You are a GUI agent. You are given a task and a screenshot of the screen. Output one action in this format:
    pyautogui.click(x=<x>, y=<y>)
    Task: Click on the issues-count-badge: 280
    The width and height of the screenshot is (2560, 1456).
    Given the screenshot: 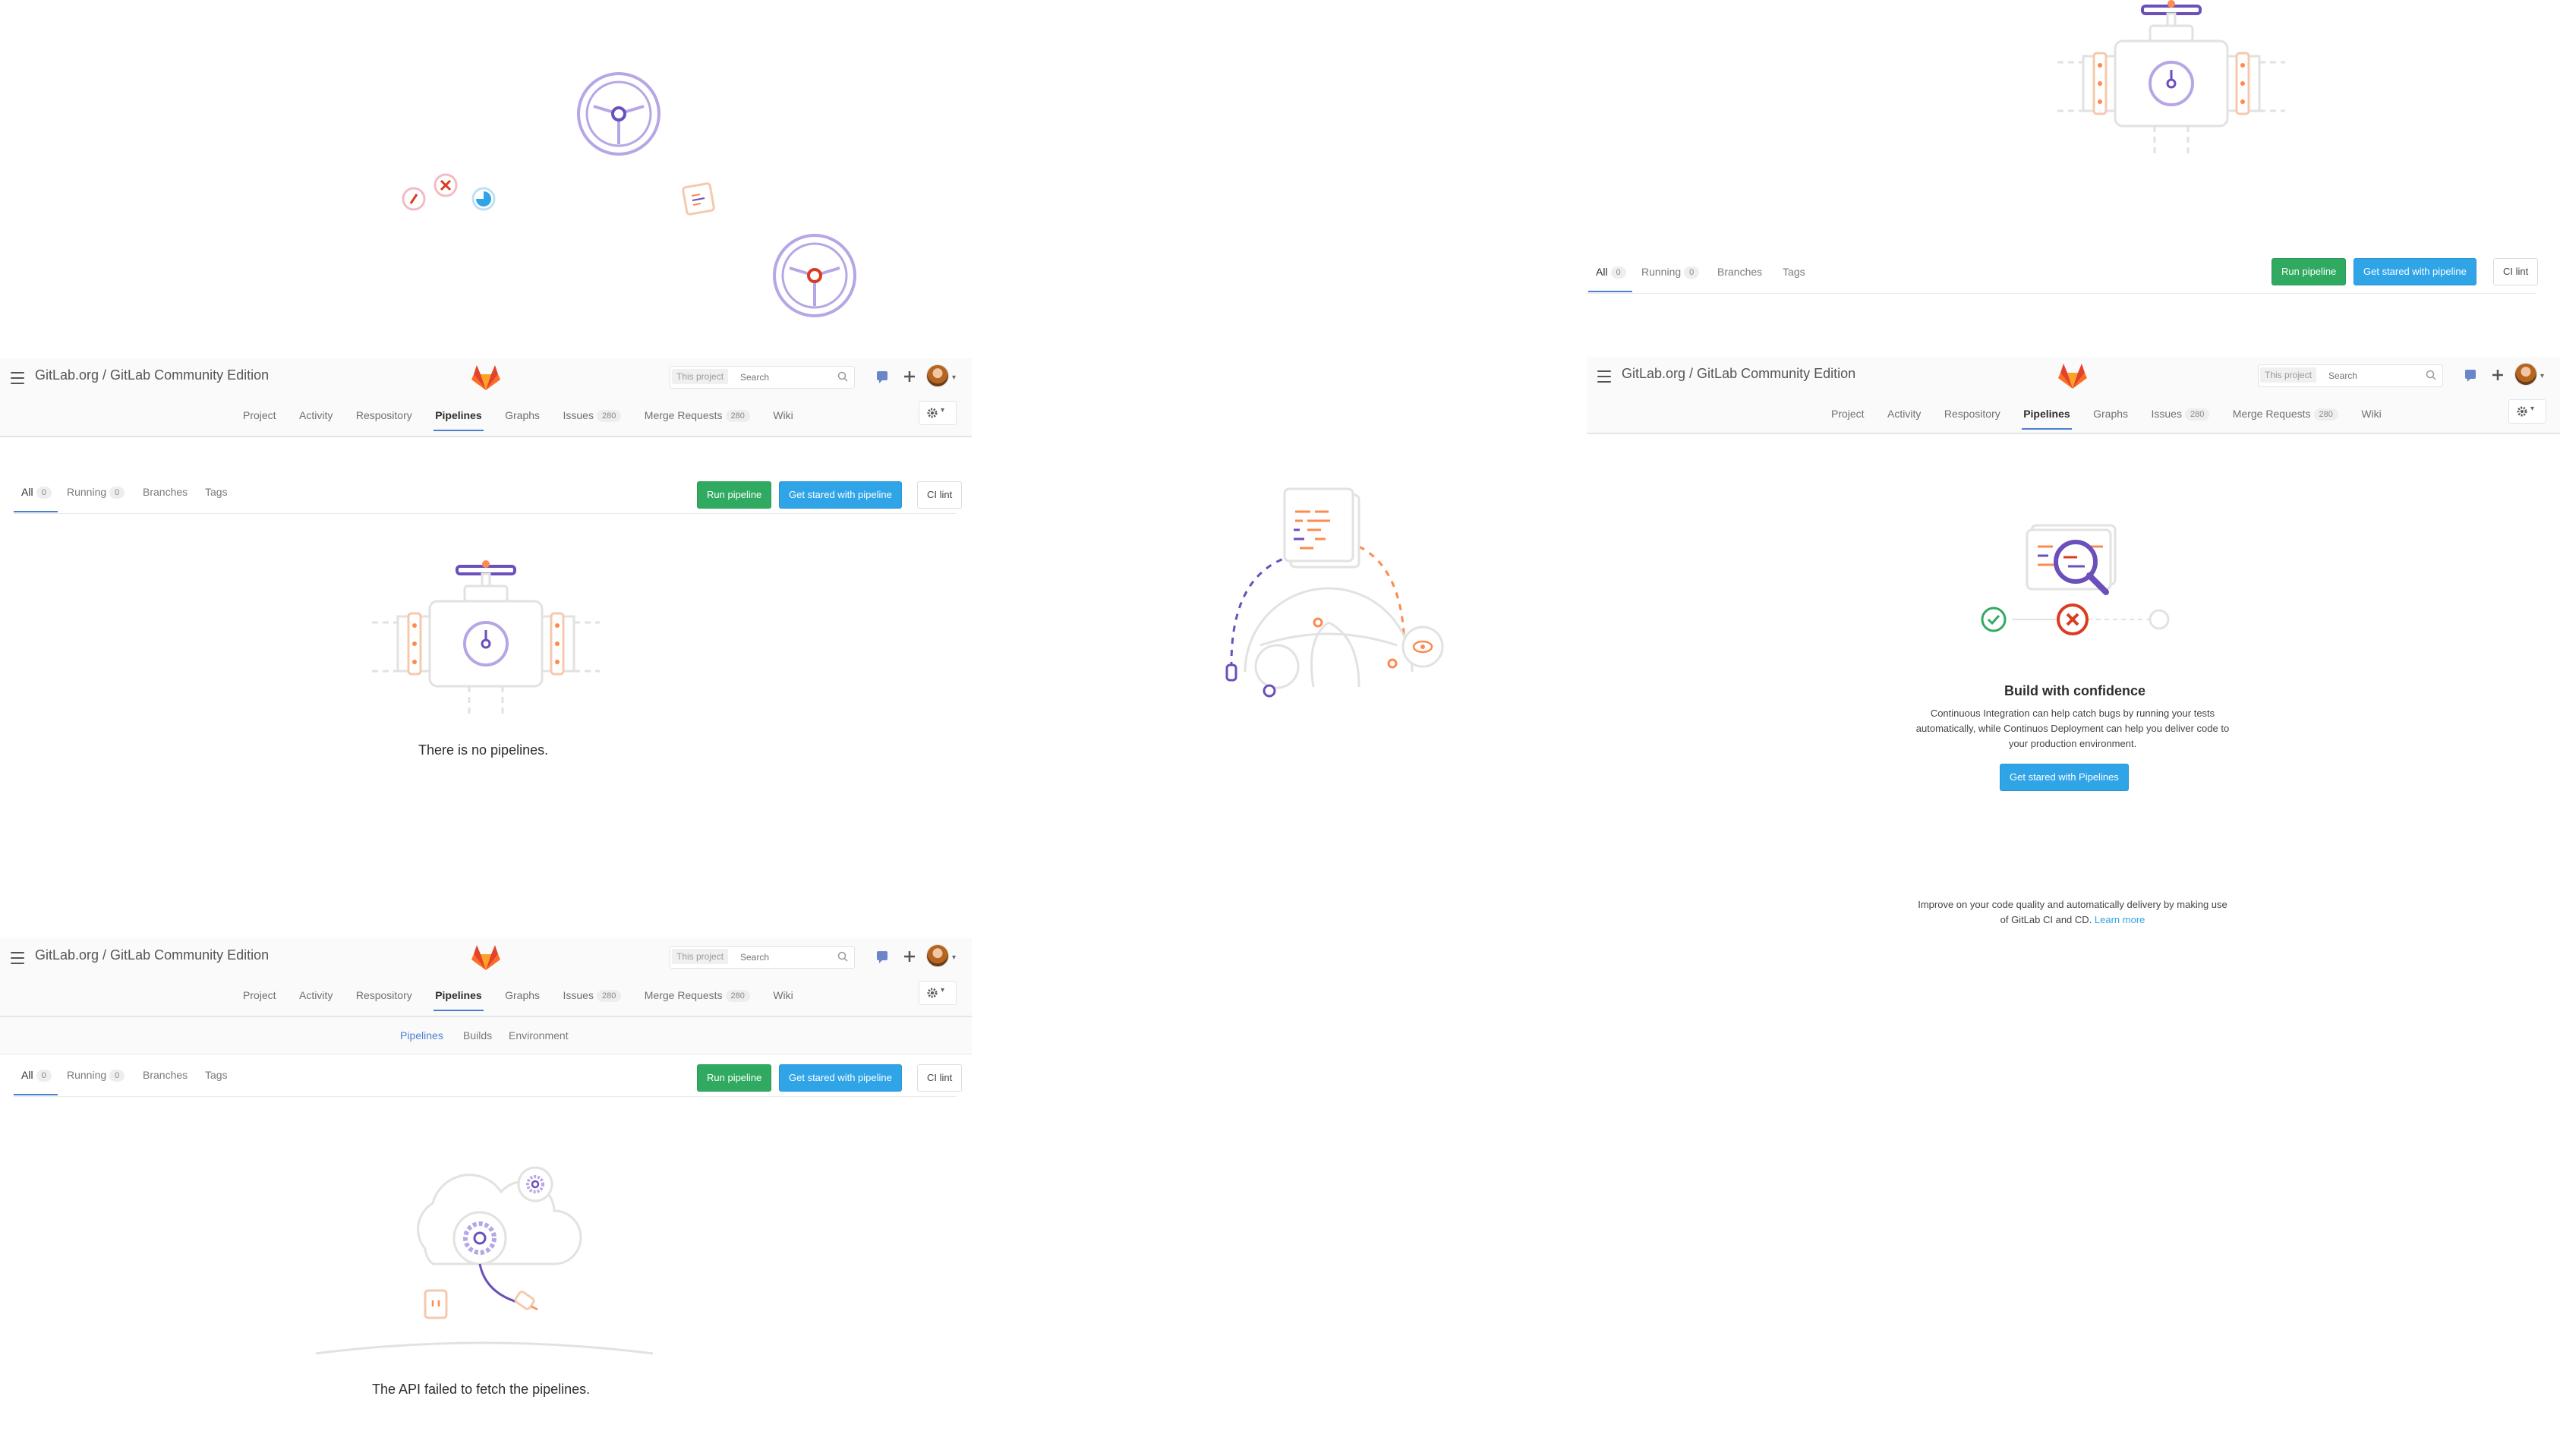 What is the action you would take?
    pyautogui.click(x=609, y=416)
    